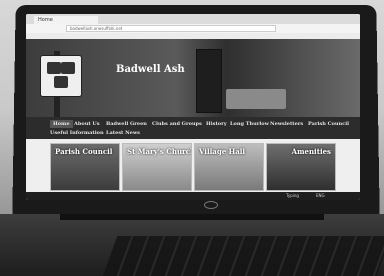 This screenshot has width=384, height=276. I want to click on card-parish-council: Parish Council, so click(85, 167).